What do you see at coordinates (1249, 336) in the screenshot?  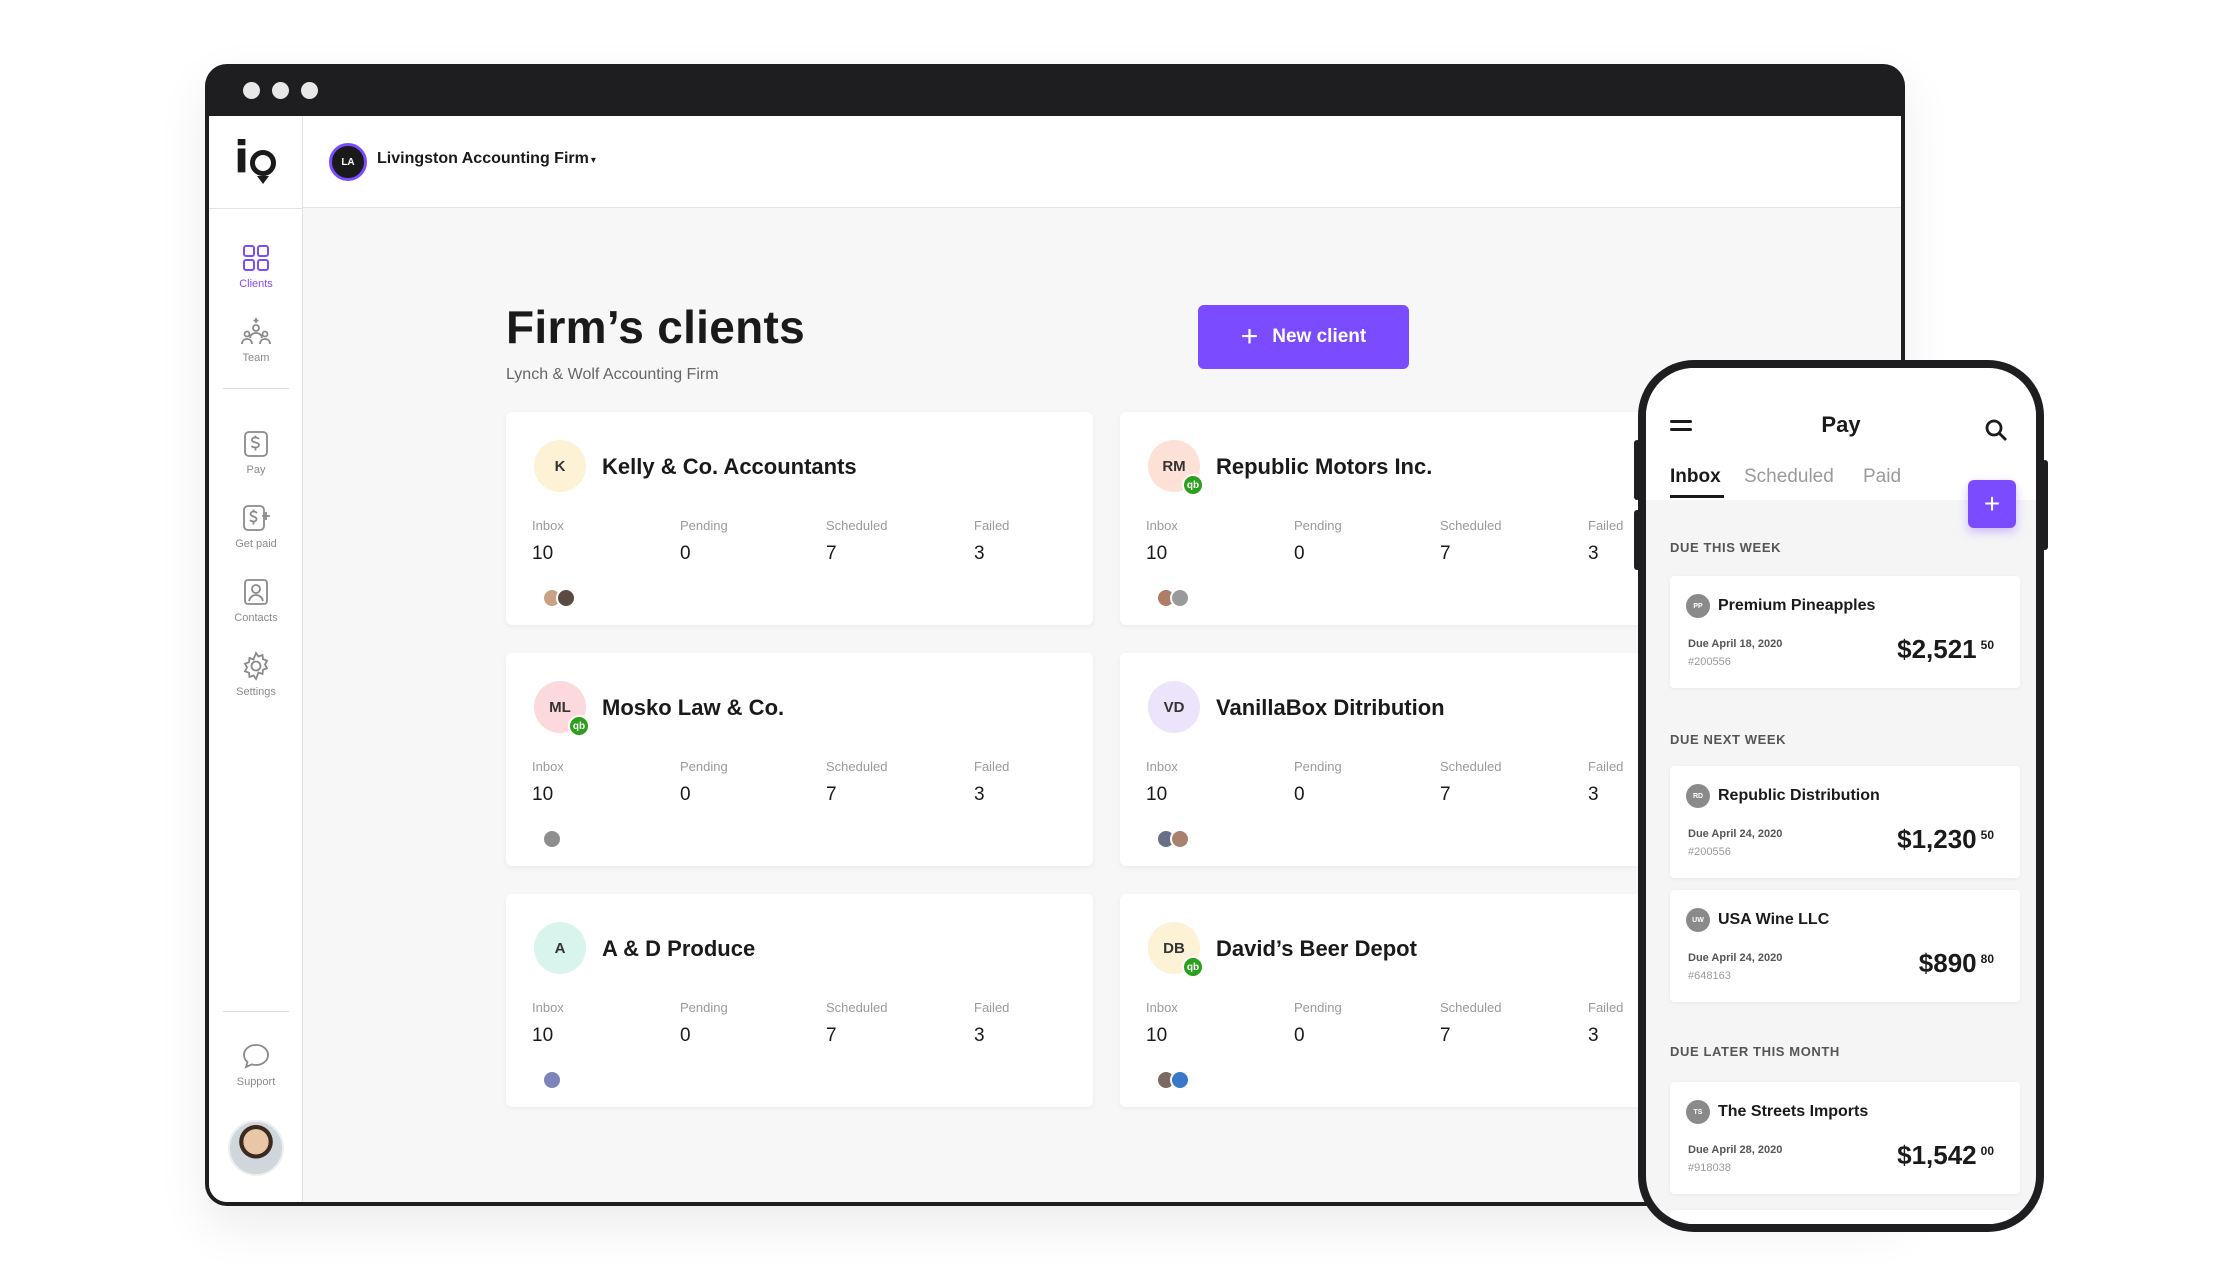 I see `plus-icon: +` at bounding box center [1249, 336].